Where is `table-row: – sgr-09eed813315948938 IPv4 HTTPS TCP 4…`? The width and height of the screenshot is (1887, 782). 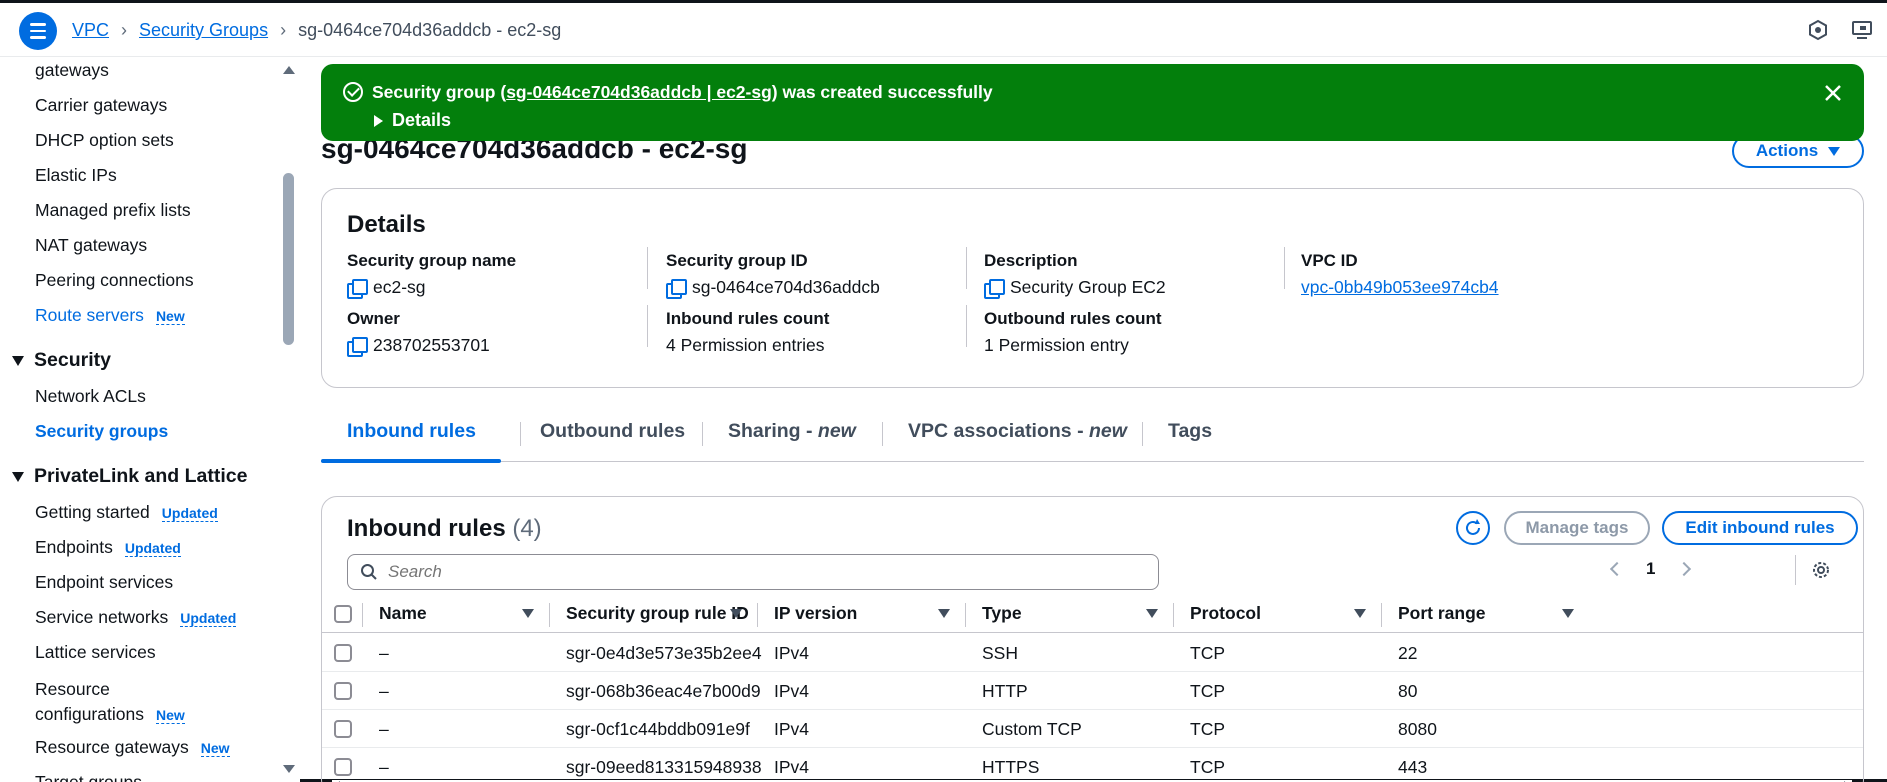 table-row: – sgr-09eed813315948938 IPv4 HTTPS TCP 4… is located at coordinates (1092, 765).